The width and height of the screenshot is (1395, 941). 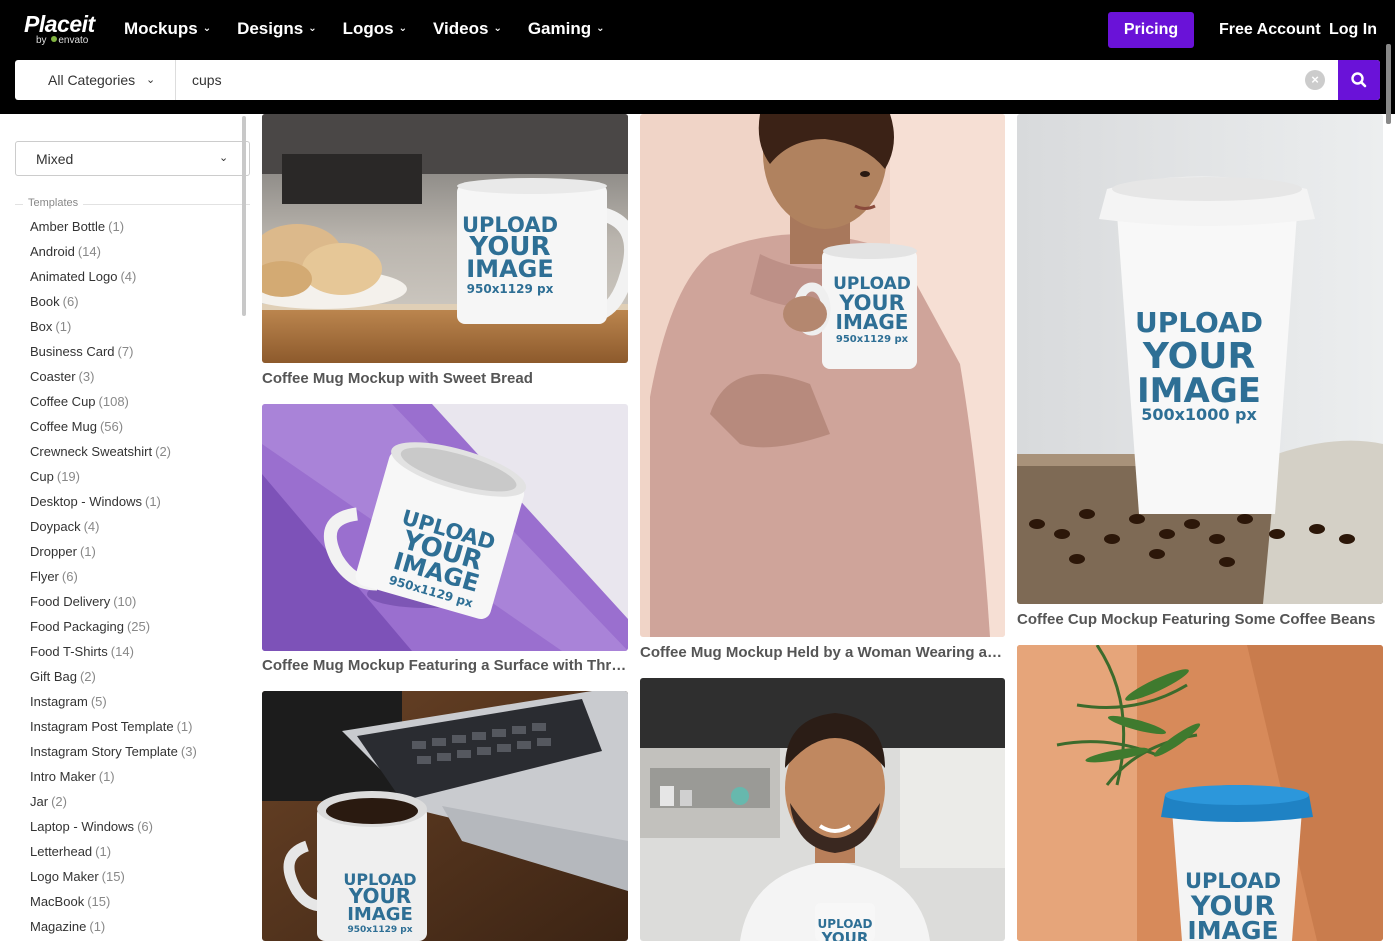 What do you see at coordinates (113, 730) in the screenshot?
I see `category-filter-item: Instagram Post Template (1)` at bounding box center [113, 730].